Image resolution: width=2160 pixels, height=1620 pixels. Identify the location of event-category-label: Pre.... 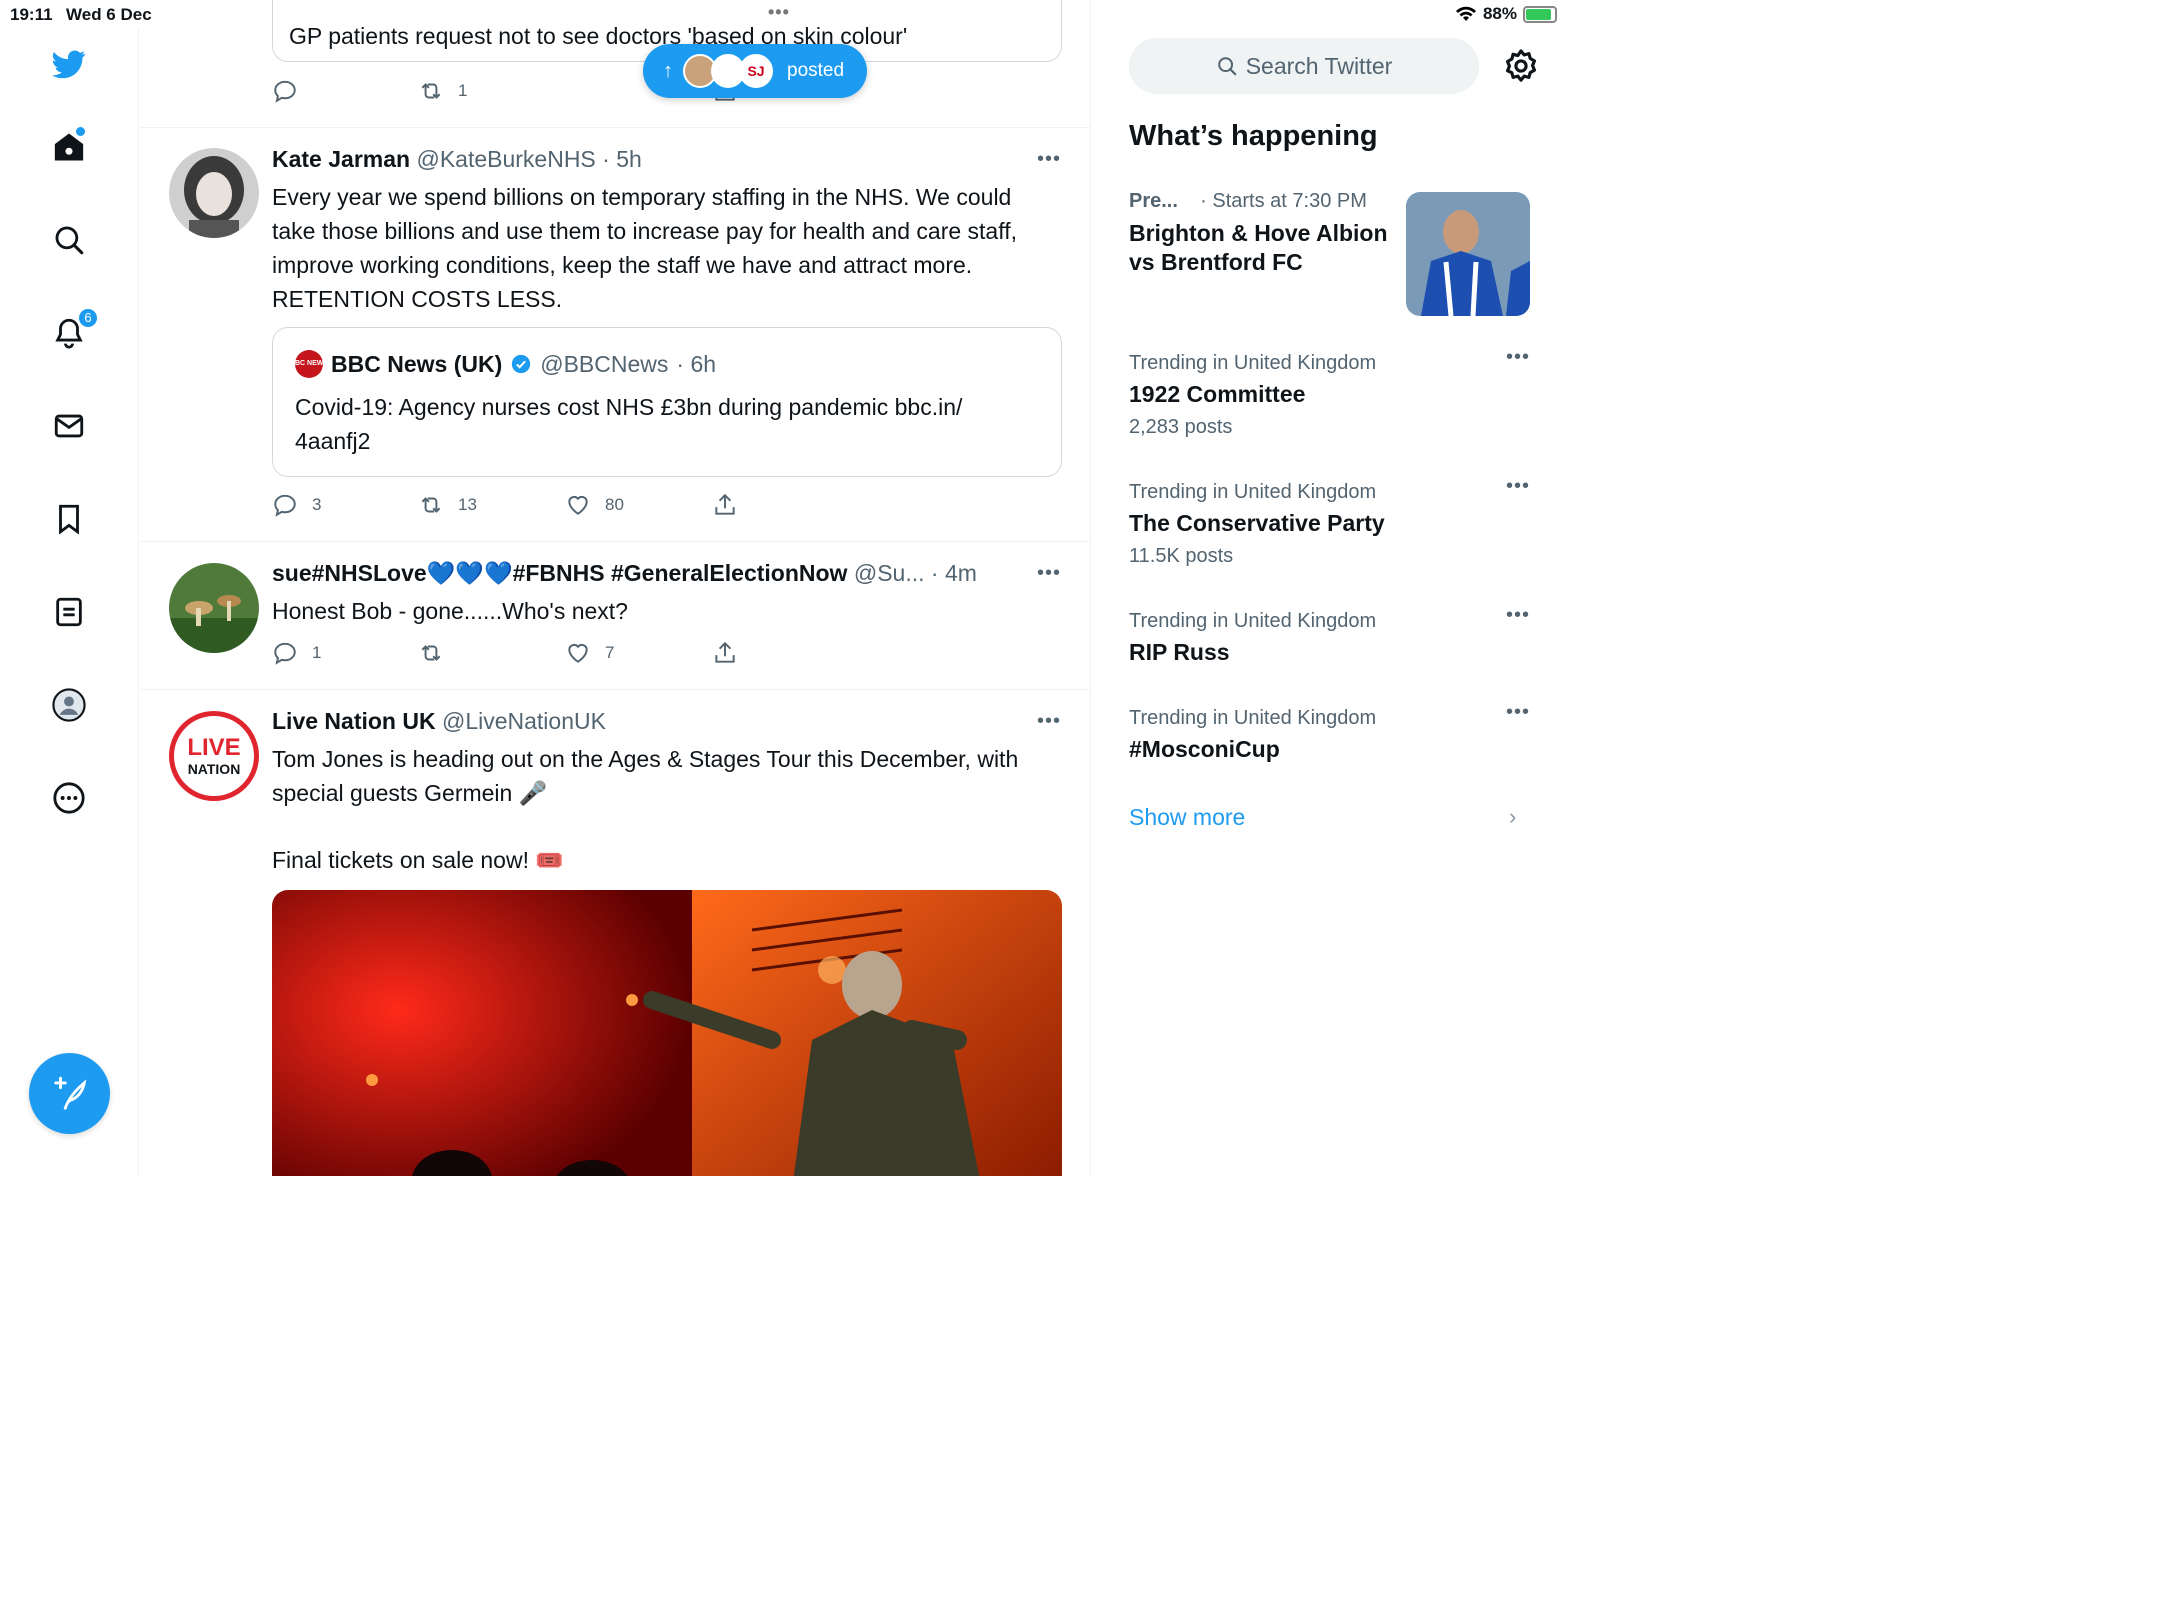
(1153, 201).